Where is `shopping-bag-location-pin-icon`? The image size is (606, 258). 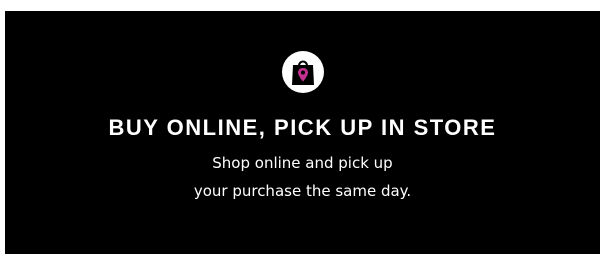
shopping-bag-location-pin-icon is located at coordinates (302, 72).